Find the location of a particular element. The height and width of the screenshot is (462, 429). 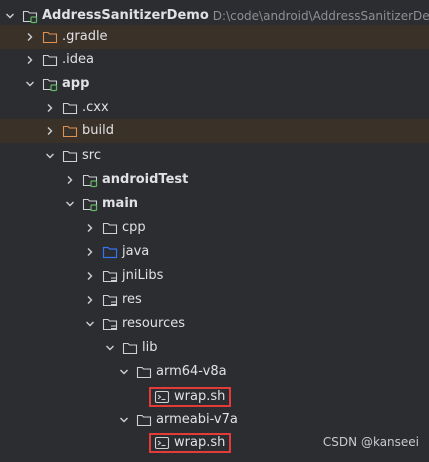

tree-row-label: .gradle is located at coordinates (85, 36).